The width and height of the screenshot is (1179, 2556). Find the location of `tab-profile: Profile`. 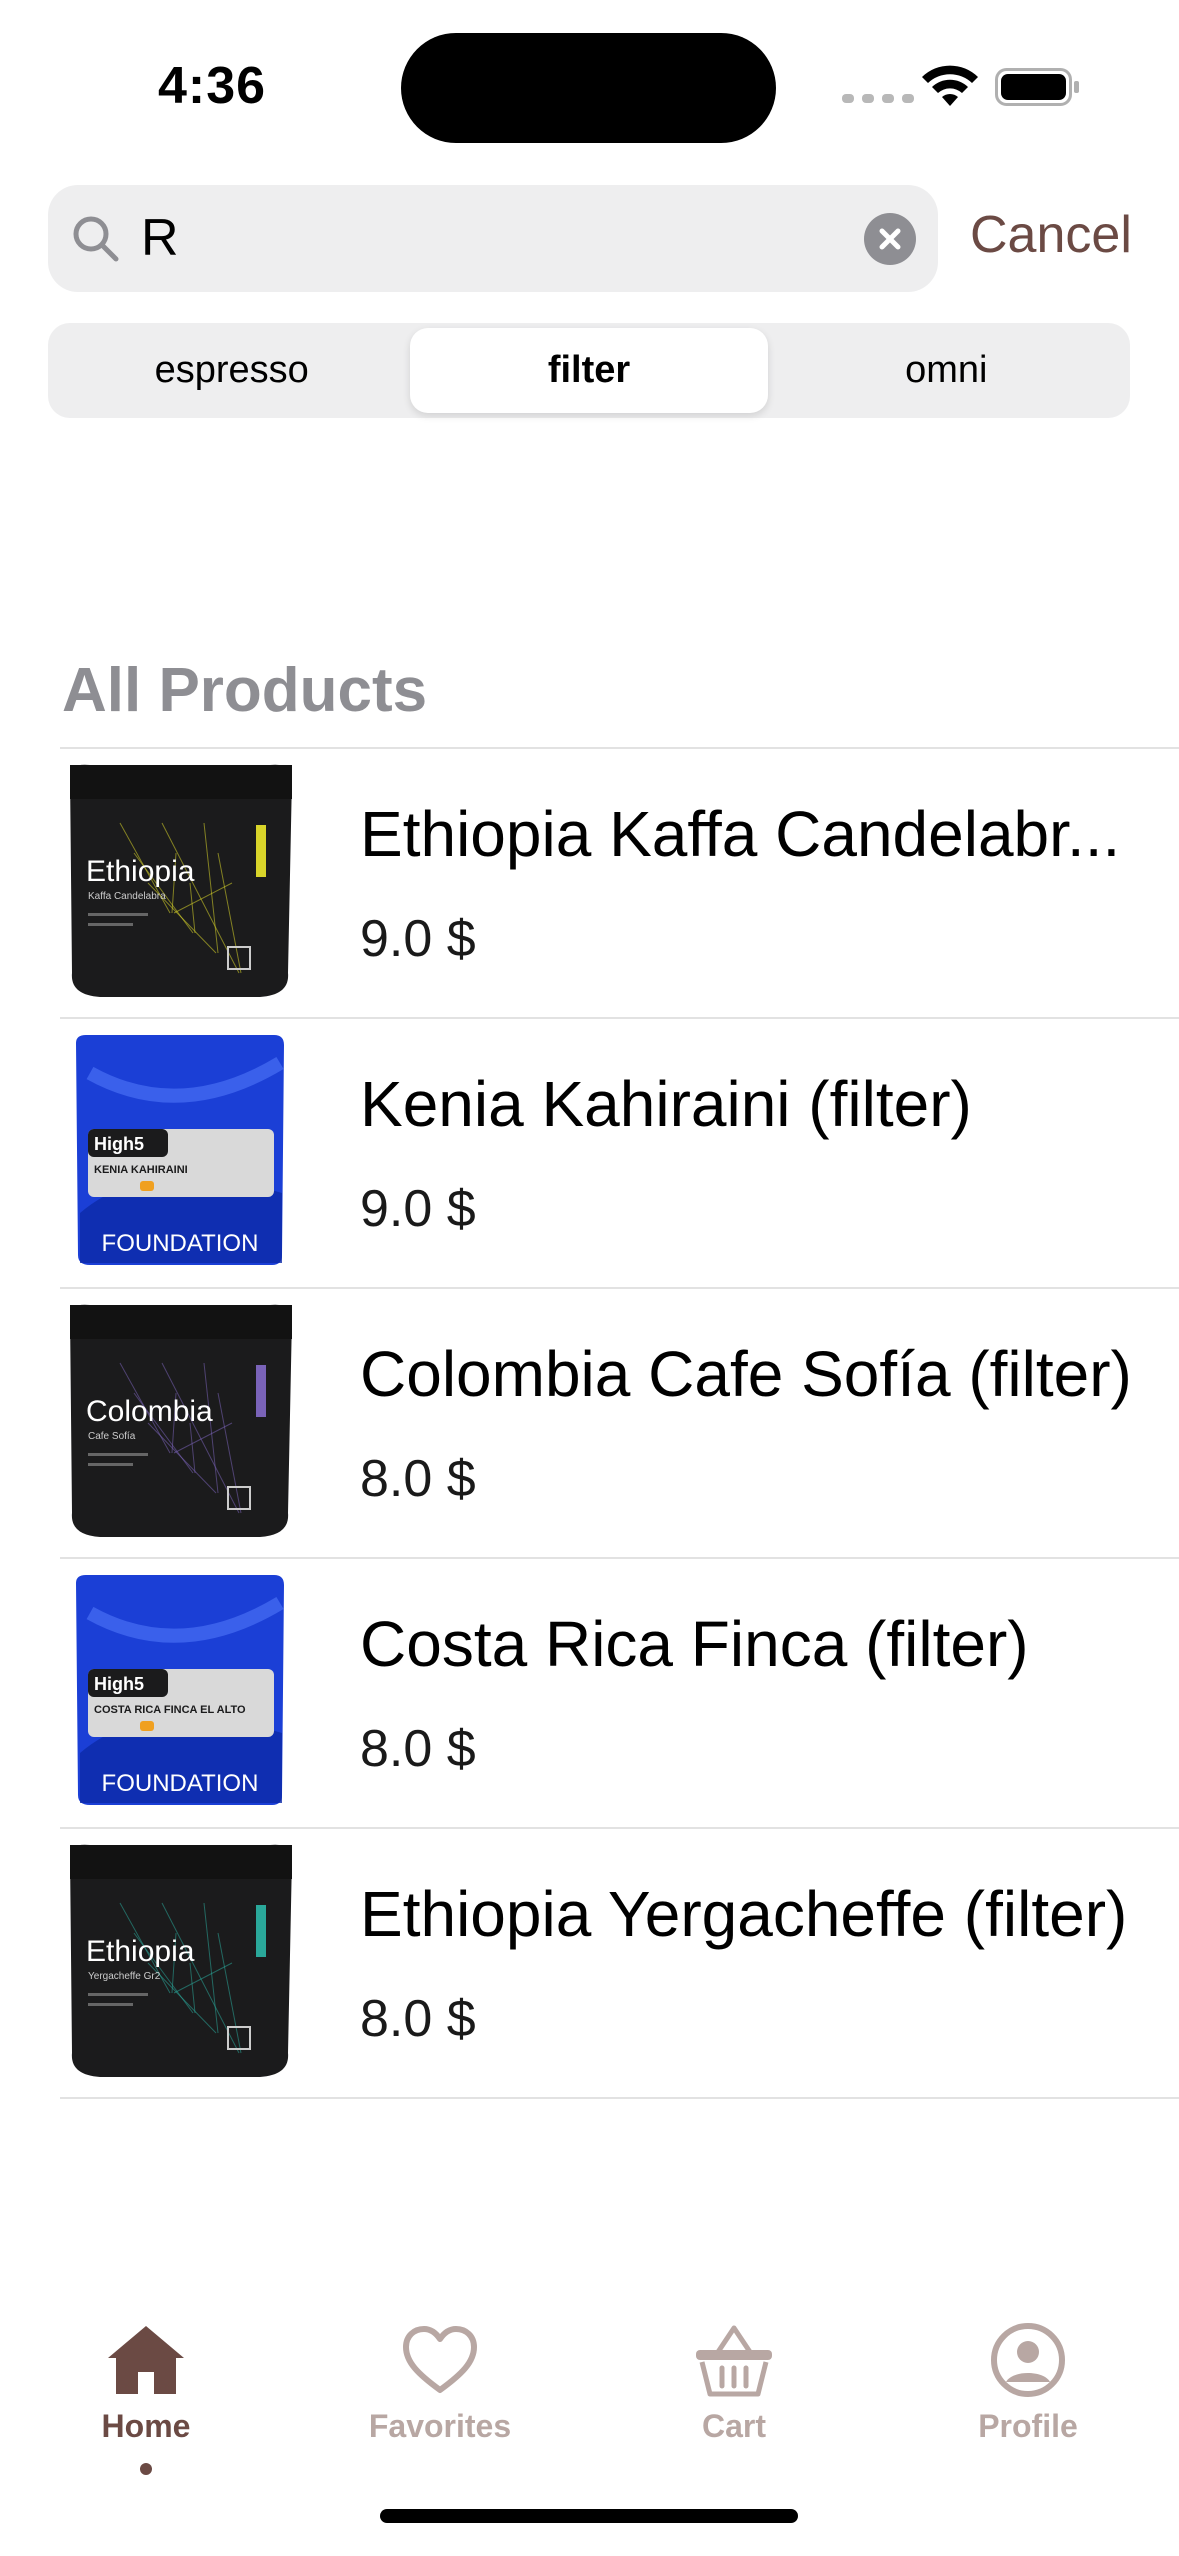

tab-profile: Profile is located at coordinates (1028, 2382).